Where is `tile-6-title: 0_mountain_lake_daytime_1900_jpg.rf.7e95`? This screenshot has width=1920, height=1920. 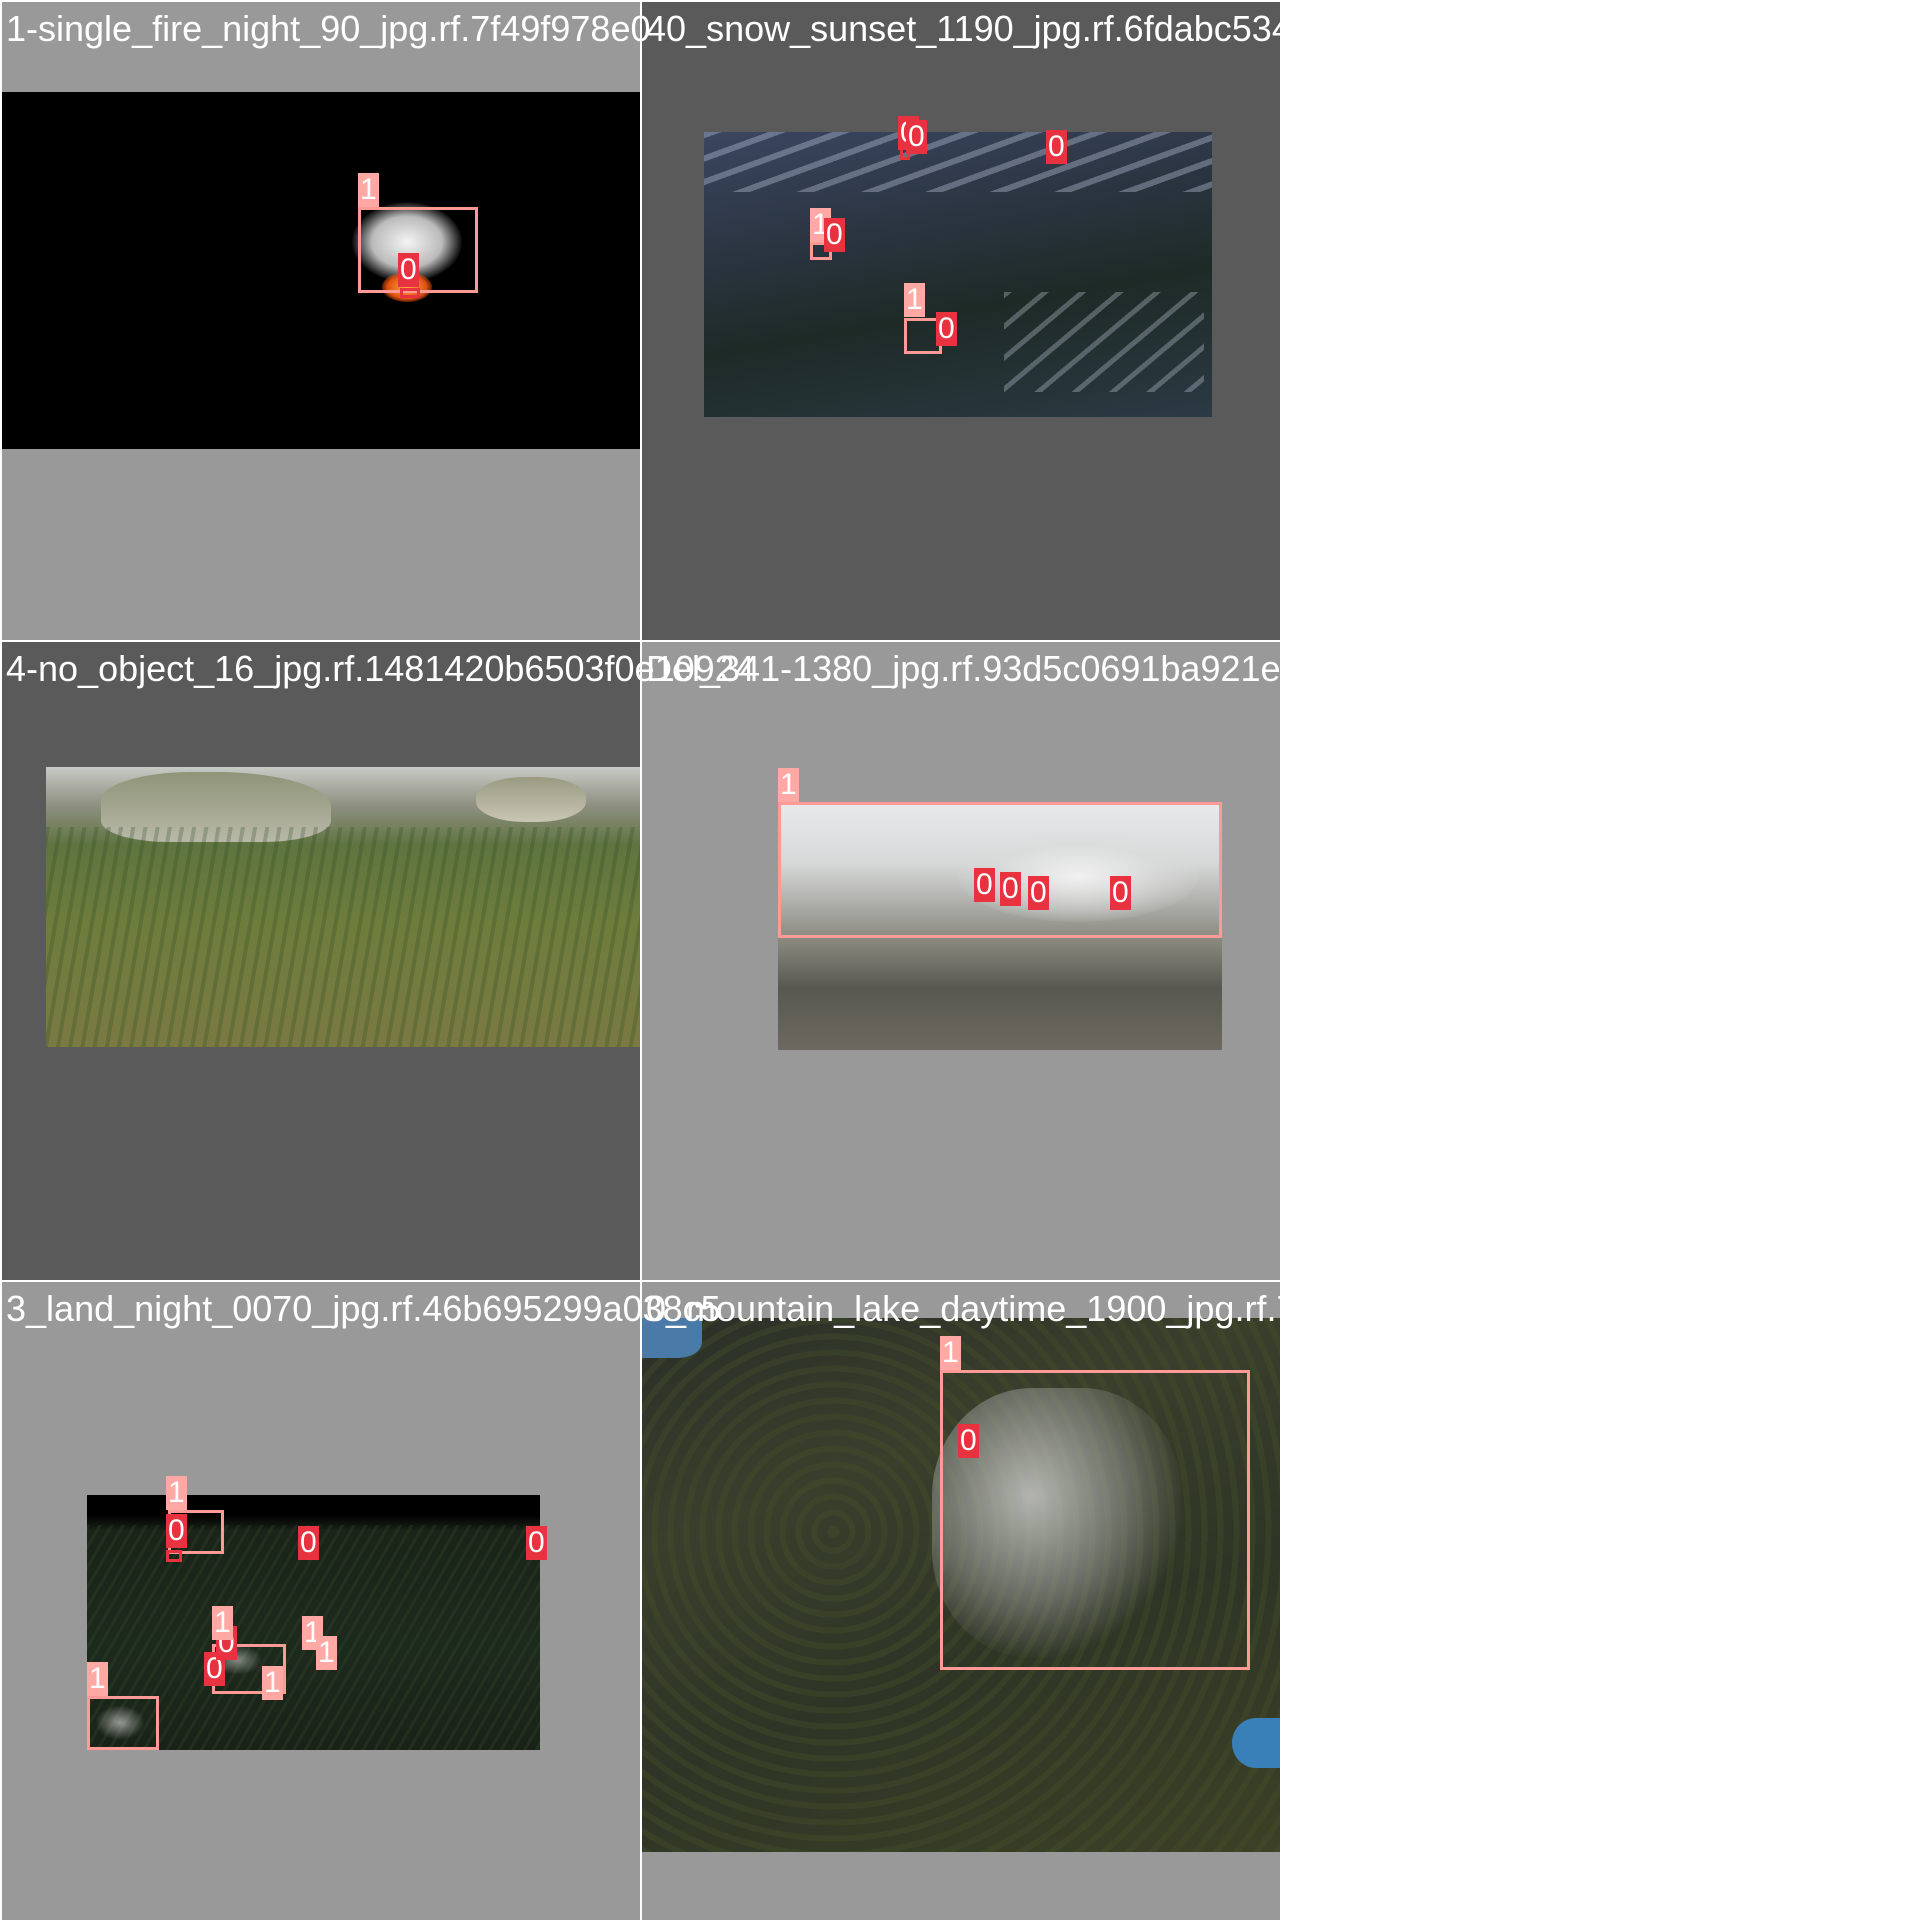
tile-6-title: 0_mountain_lake_daytime_1900_jpg.rf.7e95 is located at coordinates (1001, 1308).